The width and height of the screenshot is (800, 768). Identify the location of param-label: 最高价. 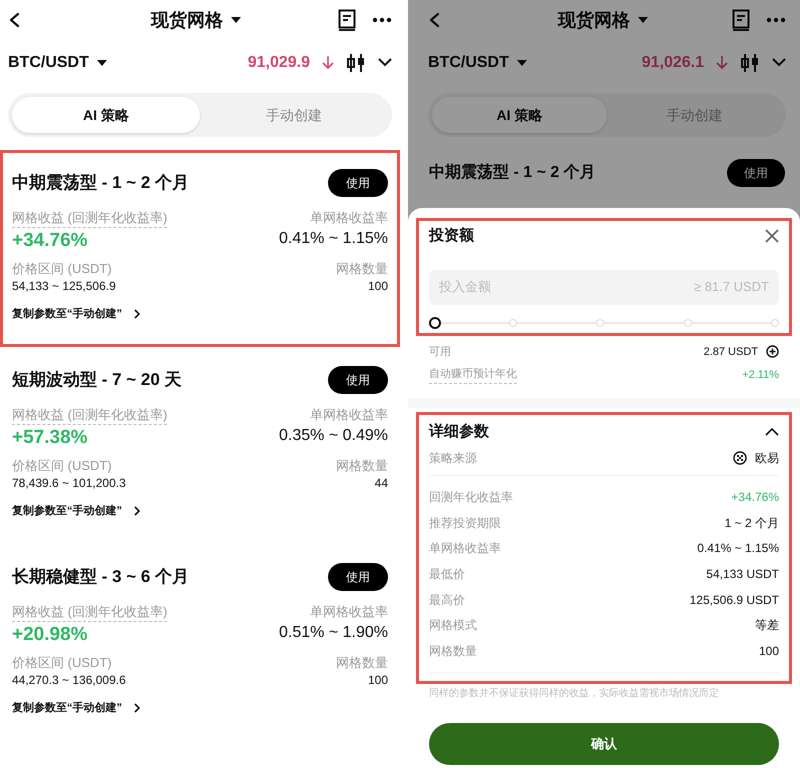
(447, 600).